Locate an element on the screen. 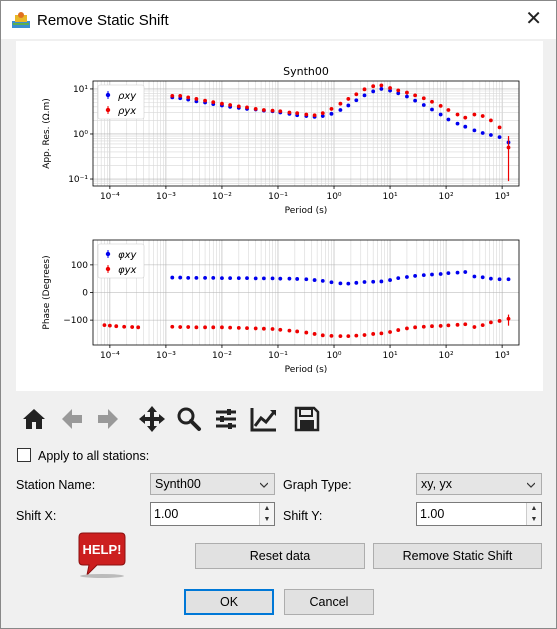 This screenshot has width=557, height=629. x-tick-label: 10⁻² is located at coordinates (222, 197).